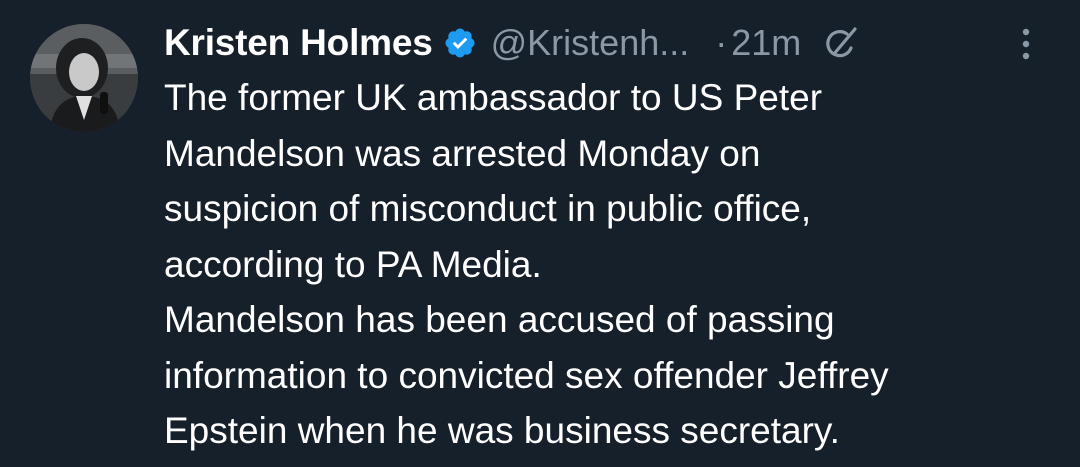 The height and width of the screenshot is (467, 1080). I want to click on avatar-photo-icon, so click(84, 78).